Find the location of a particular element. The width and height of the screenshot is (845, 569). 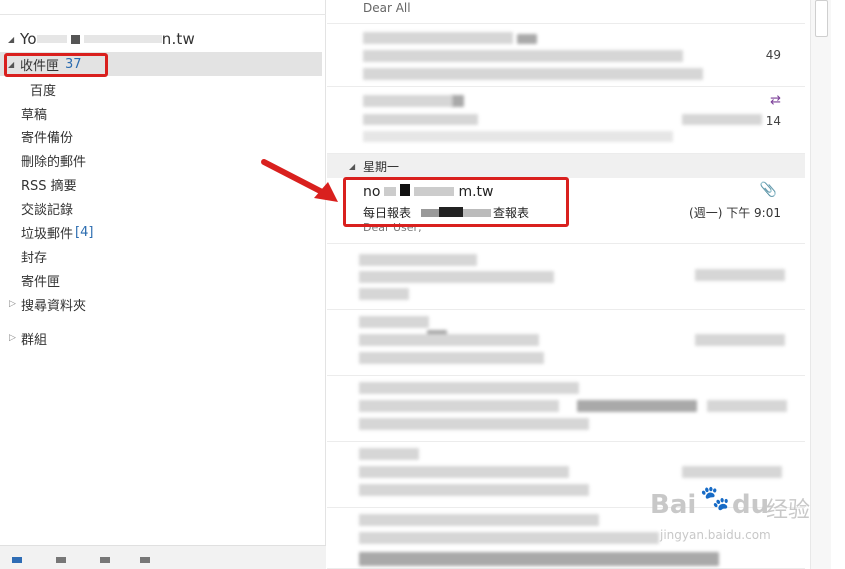

folder-label: 封存 is located at coordinates (34, 258).